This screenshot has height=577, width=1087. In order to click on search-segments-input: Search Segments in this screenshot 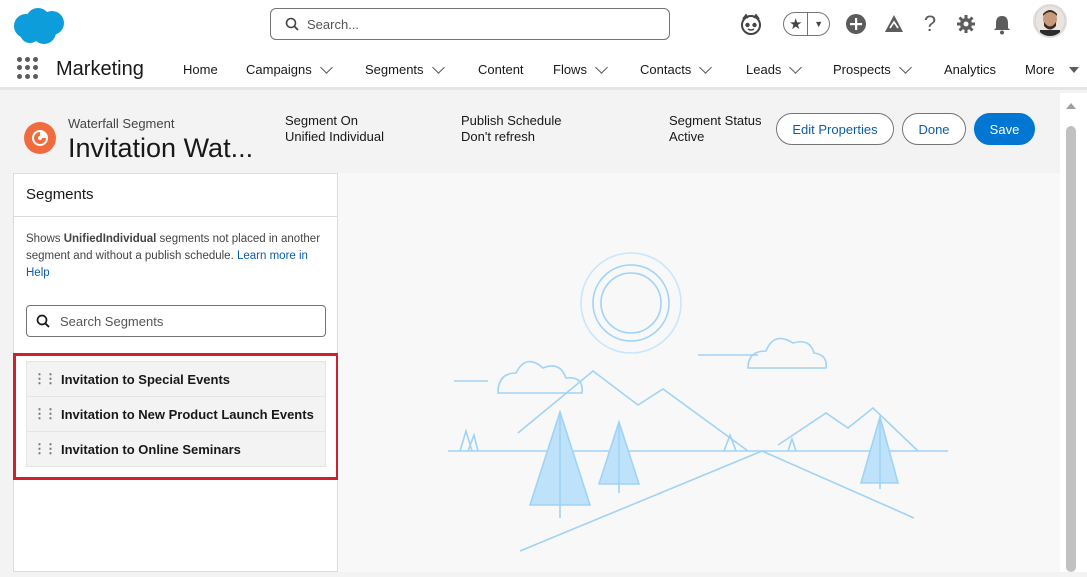, I will do `click(176, 321)`.